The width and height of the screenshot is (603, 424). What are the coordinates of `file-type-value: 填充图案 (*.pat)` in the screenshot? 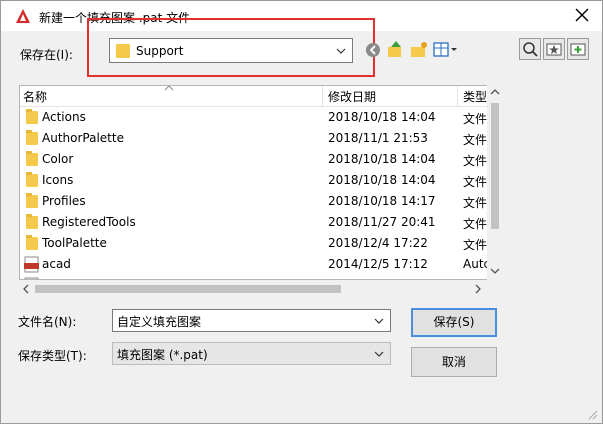 It's located at (162, 355).